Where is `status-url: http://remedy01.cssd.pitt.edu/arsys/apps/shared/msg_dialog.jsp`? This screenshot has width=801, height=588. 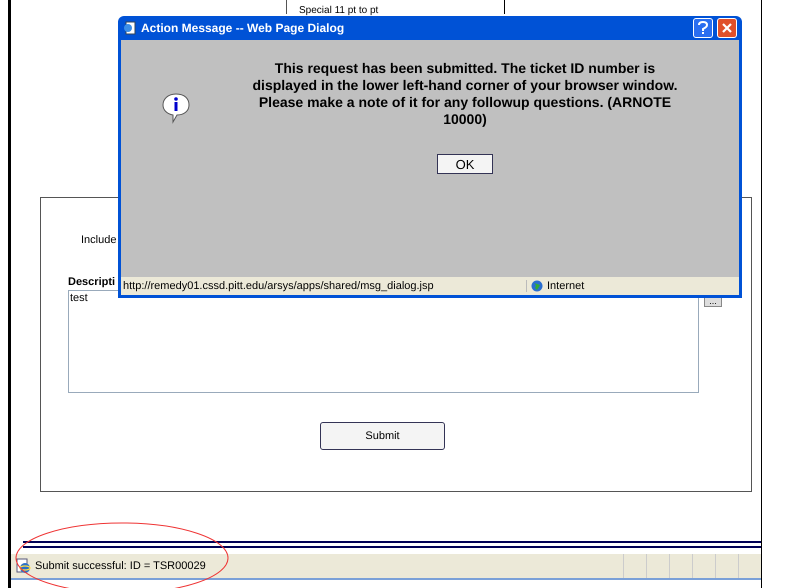
status-url: http://remedy01.cssd.pitt.edu/arsys/apps/shared/msg_dialog.jsp is located at coordinates (324, 286).